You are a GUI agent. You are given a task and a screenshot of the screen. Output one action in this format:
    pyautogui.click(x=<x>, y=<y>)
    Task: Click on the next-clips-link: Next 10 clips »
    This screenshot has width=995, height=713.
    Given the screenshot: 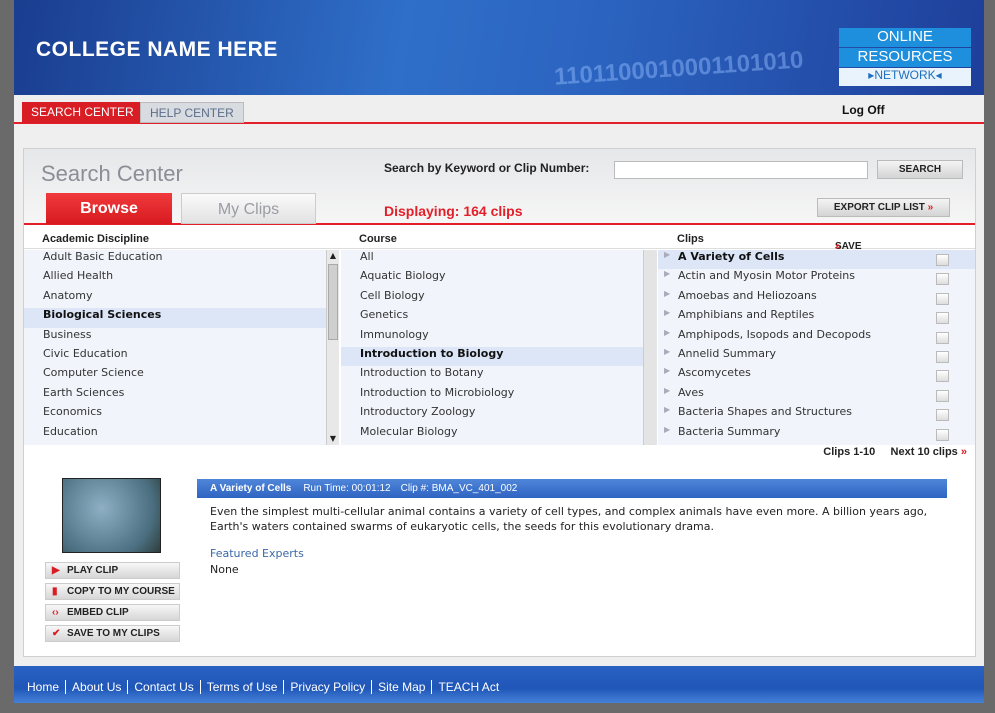 What is the action you would take?
    pyautogui.click(x=929, y=452)
    